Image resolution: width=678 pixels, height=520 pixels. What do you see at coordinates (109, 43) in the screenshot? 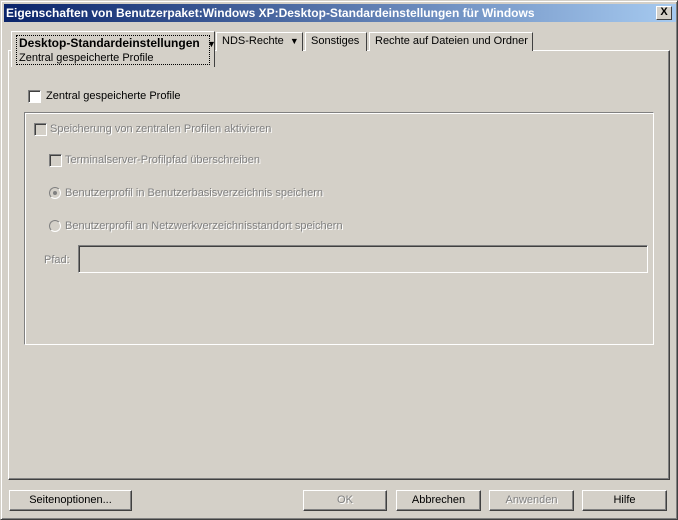
I see `tab-label: Desktop-Standardeinstellungen` at bounding box center [109, 43].